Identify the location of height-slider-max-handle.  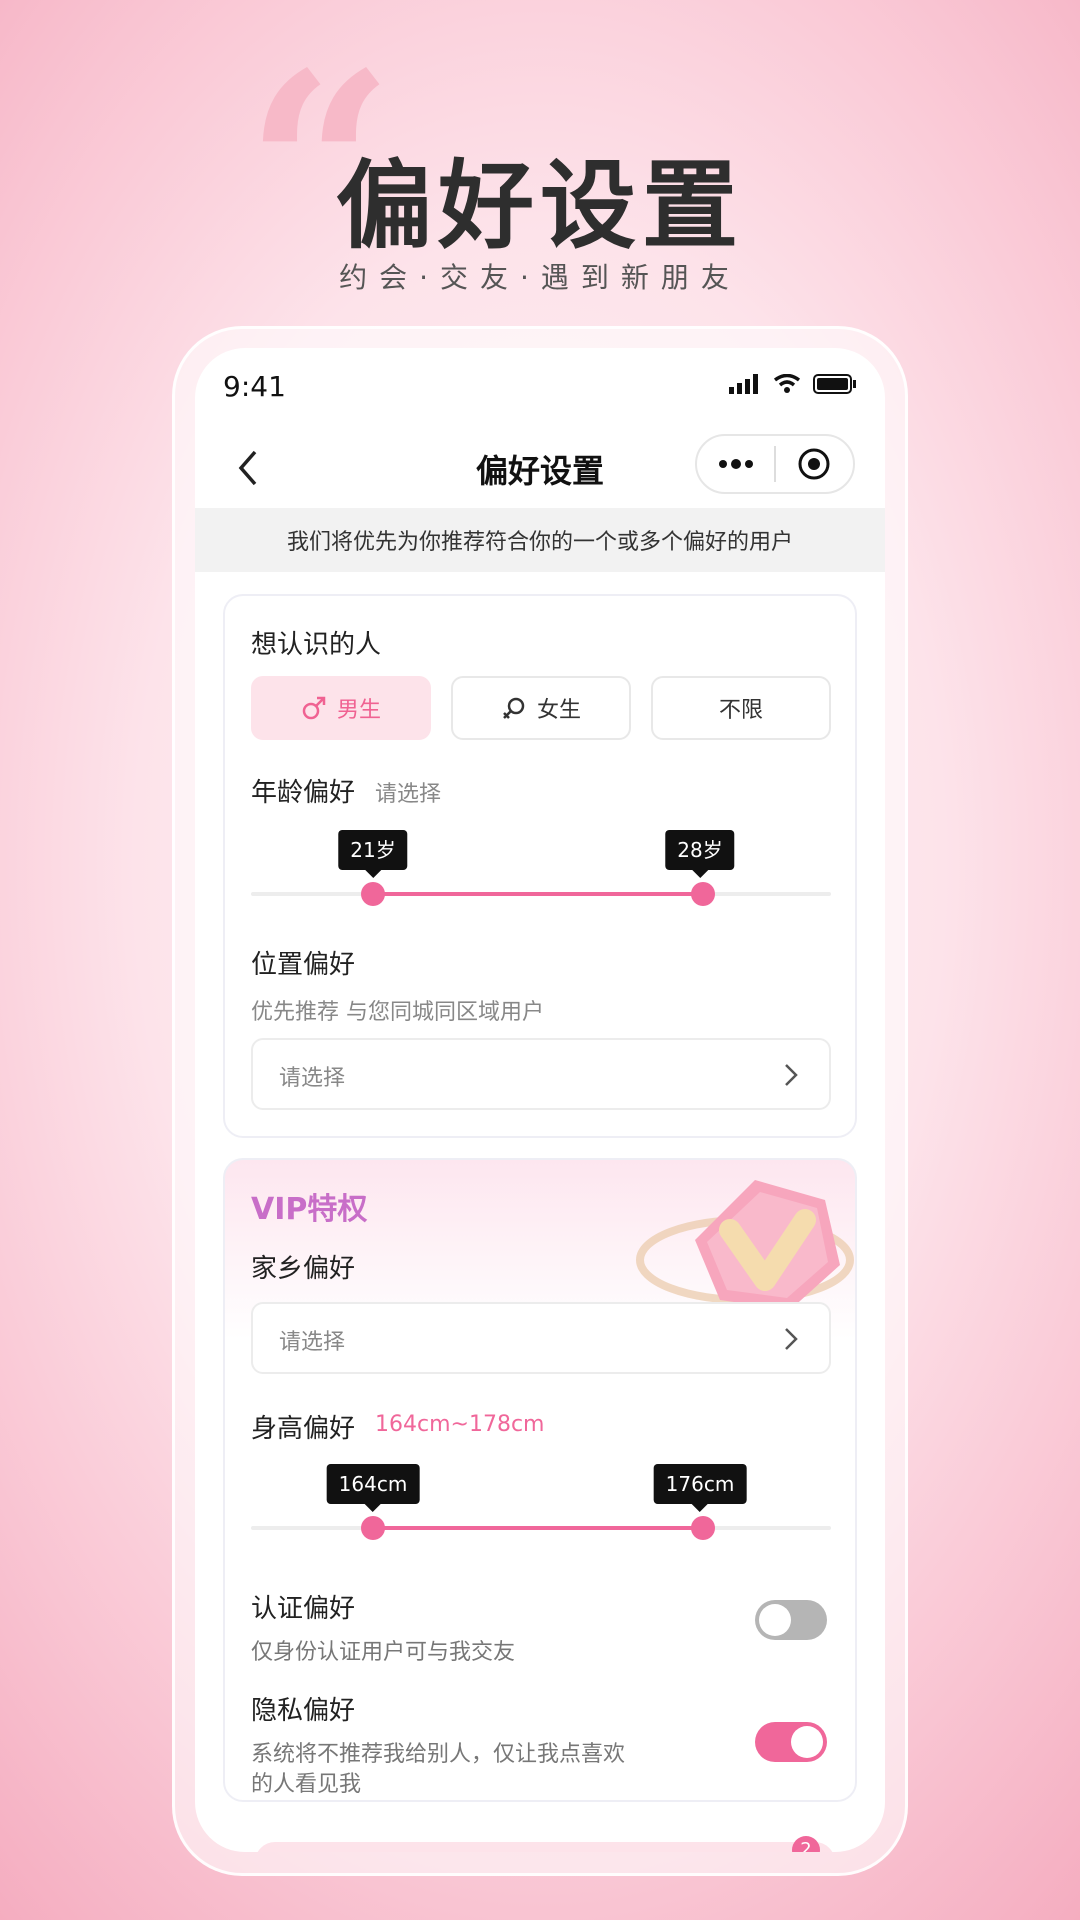
(703, 1528).